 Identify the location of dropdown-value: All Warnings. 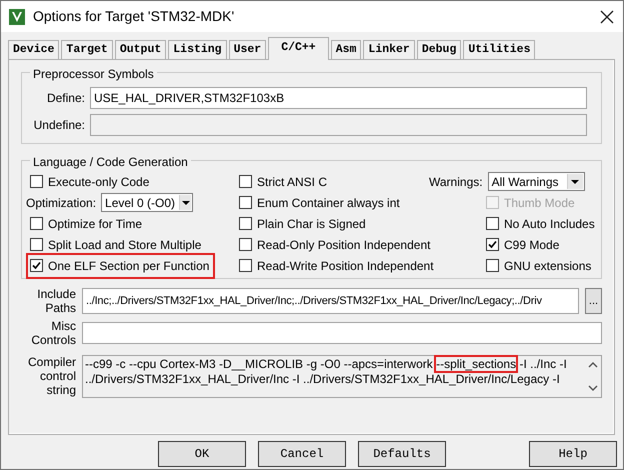
(526, 182).